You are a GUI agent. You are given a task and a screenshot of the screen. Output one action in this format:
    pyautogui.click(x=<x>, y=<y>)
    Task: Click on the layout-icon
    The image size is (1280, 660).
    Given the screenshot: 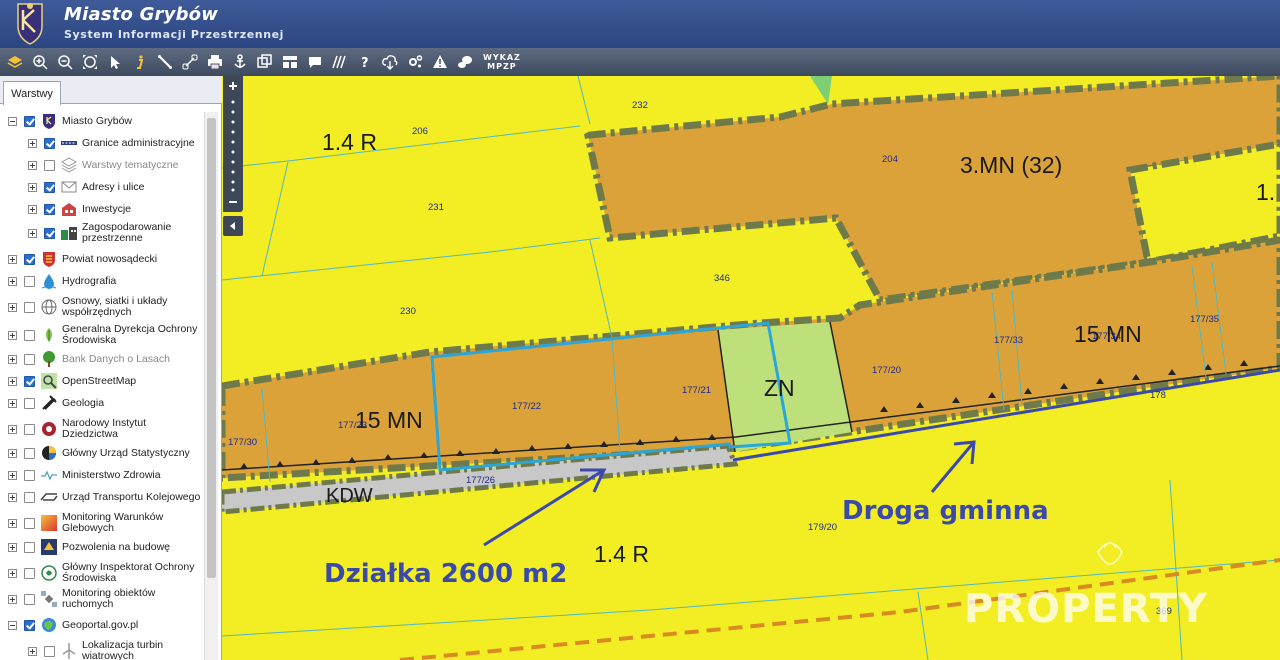 What is the action you would take?
    pyautogui.click(x=290, y=62)
    